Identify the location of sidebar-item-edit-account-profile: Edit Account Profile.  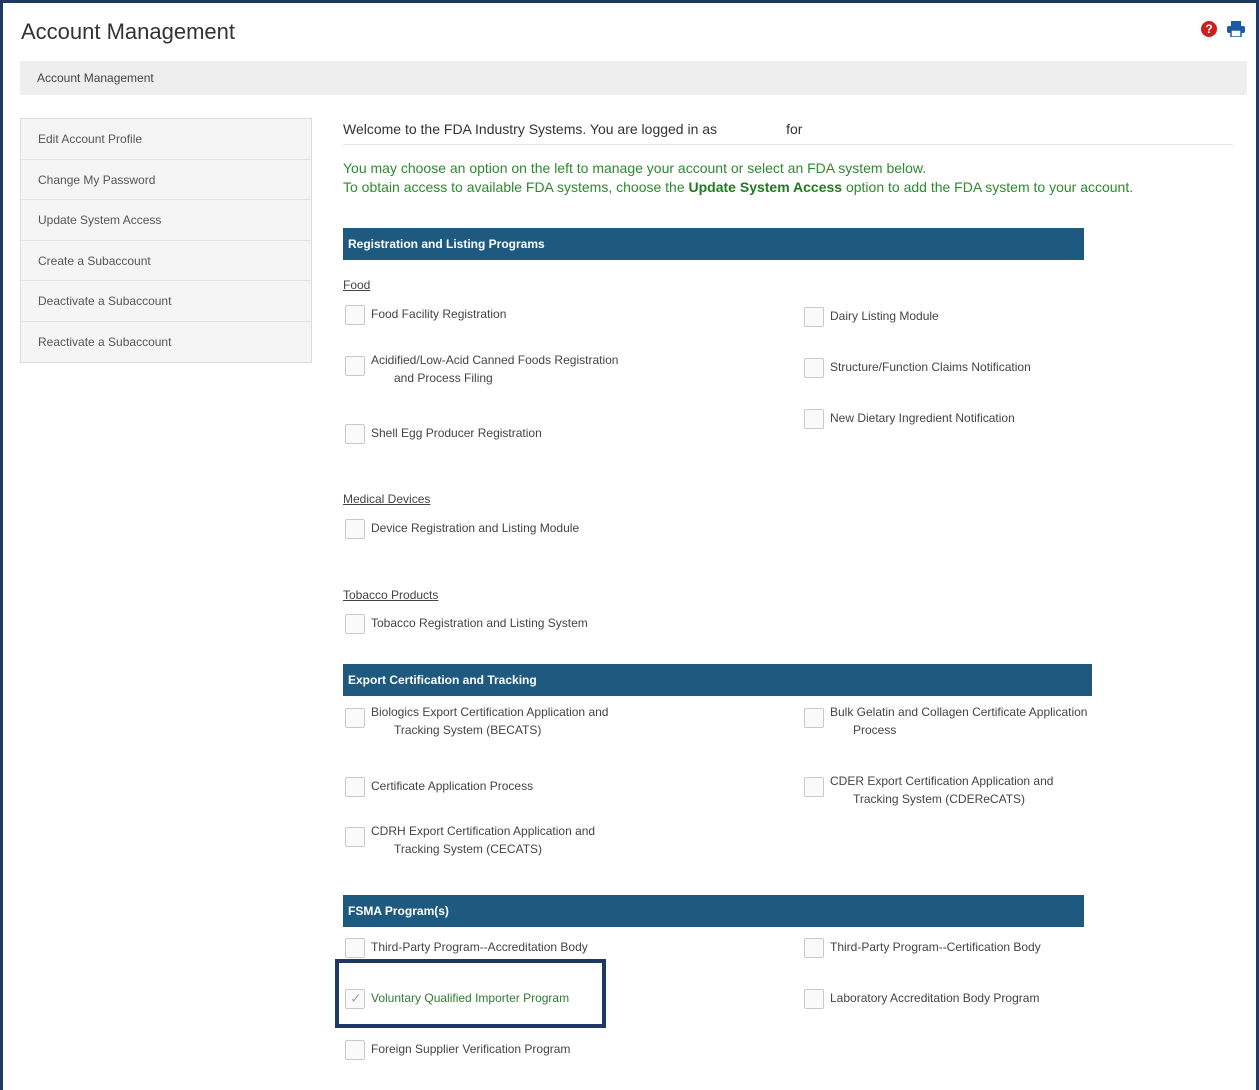
(166, 139).